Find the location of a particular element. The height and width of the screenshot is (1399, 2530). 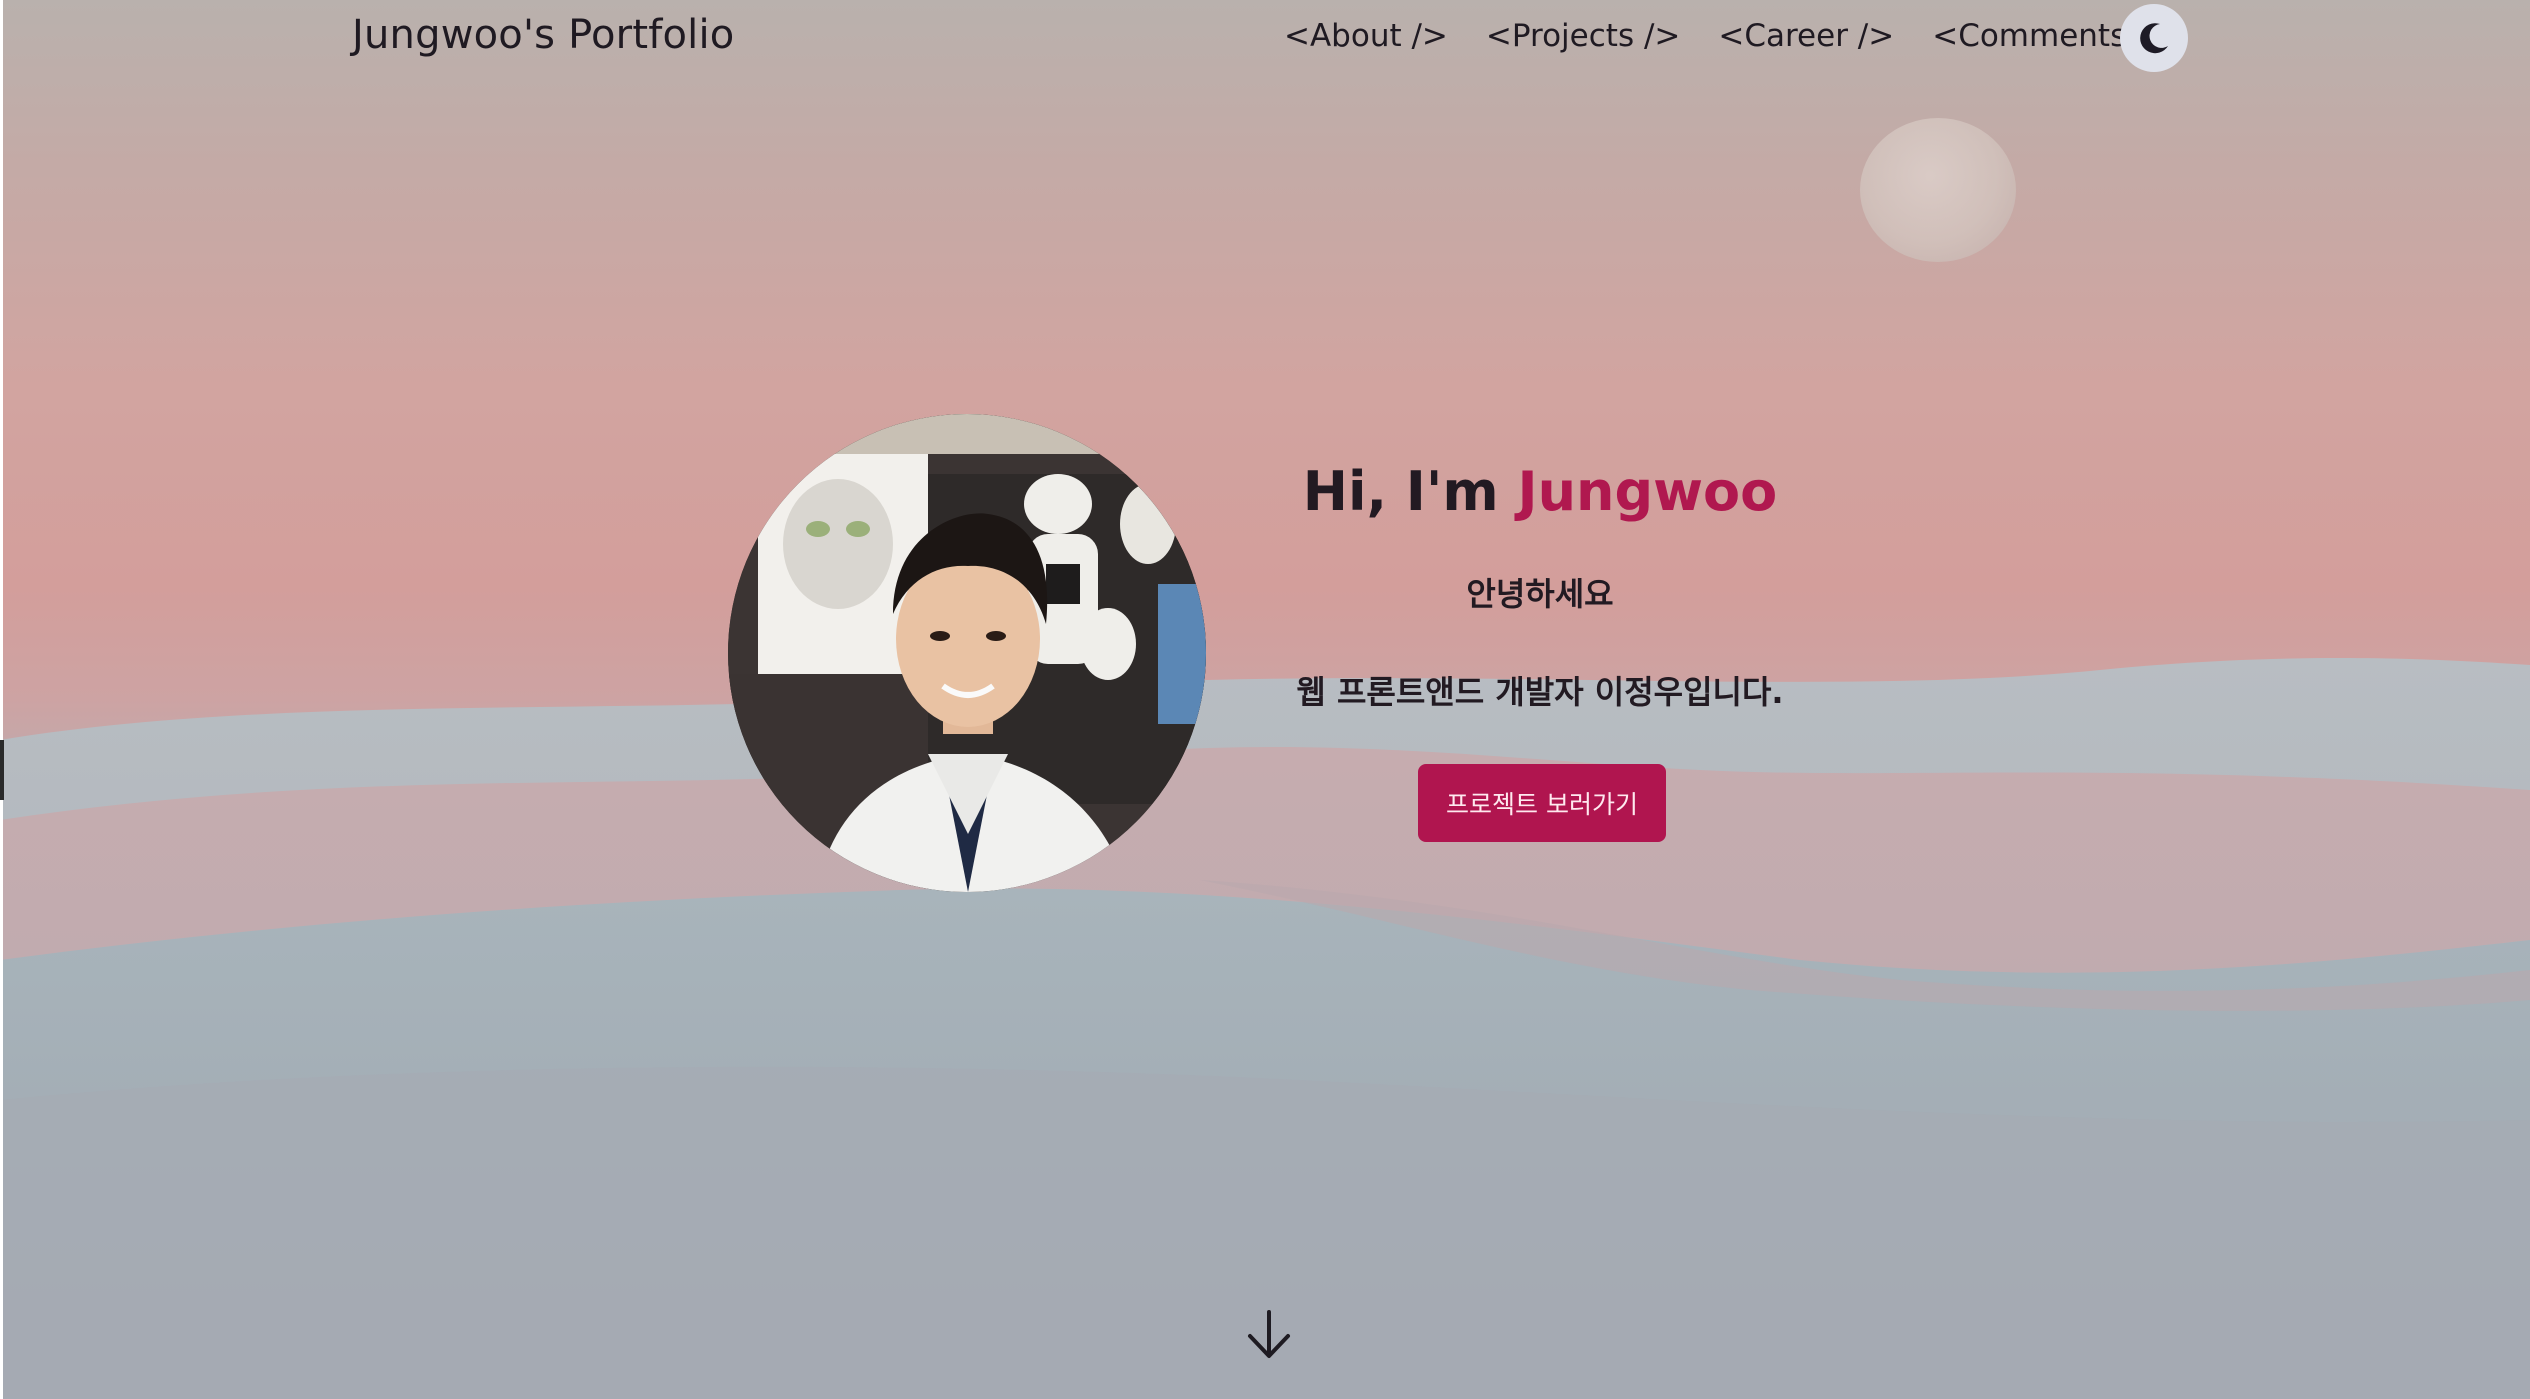

nav-projects: <Projects /> is located at coordinates (1583, 36).